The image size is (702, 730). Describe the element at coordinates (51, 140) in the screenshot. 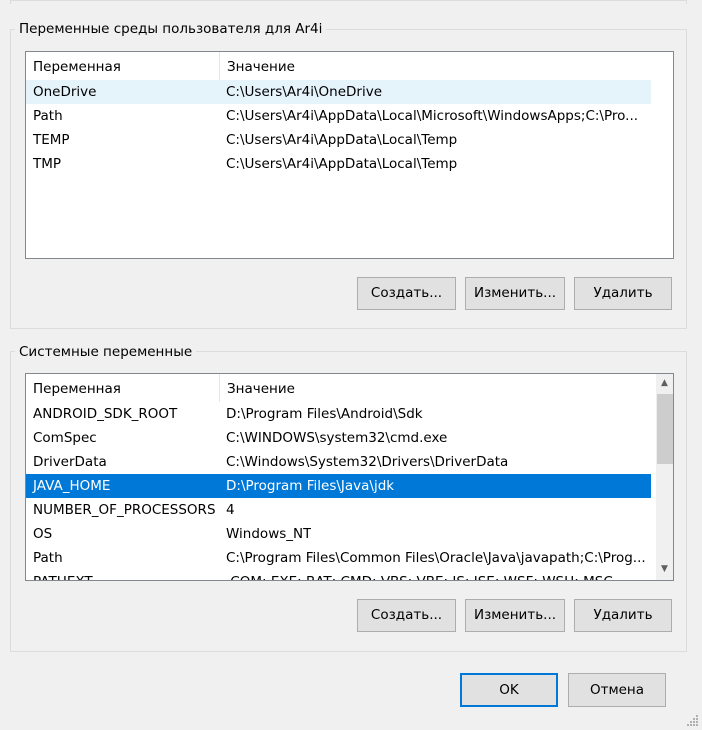

I see `row-variable-name: TEMP` at that location.